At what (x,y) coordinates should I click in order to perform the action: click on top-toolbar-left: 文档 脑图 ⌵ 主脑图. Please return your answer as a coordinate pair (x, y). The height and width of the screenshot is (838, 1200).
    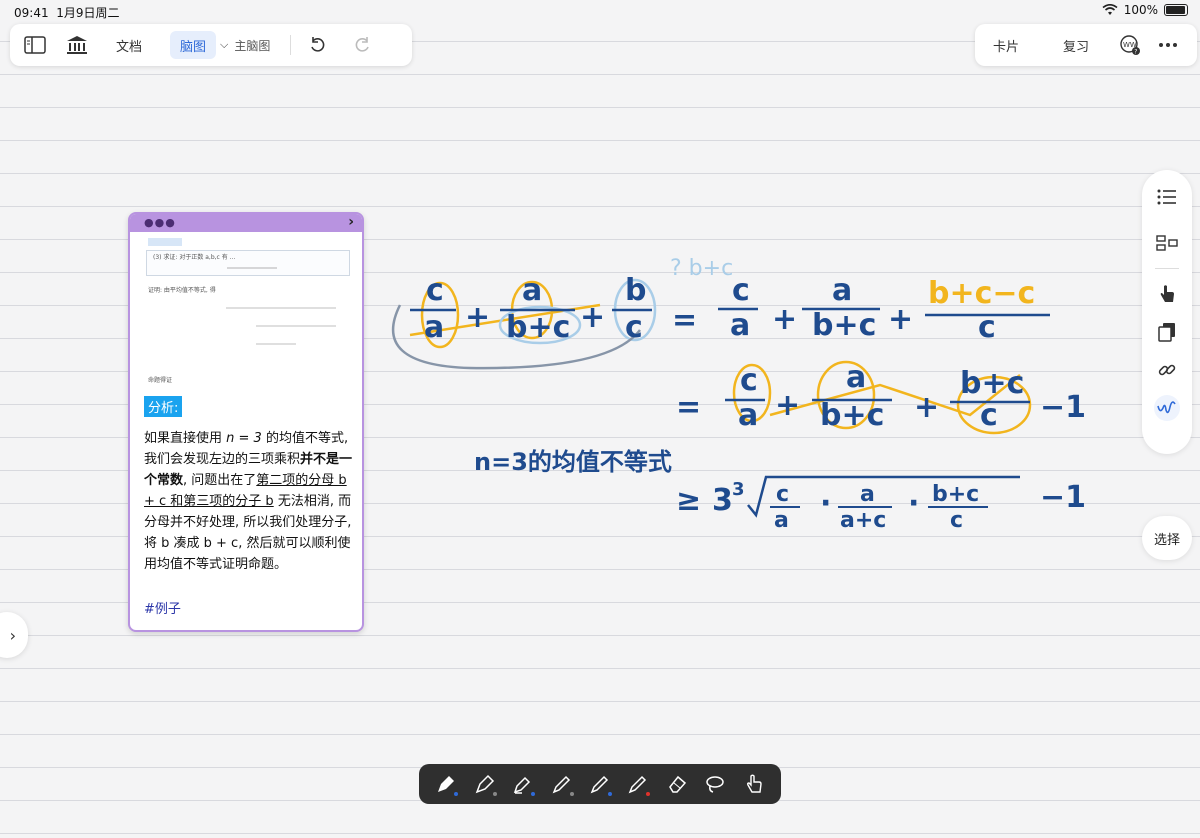
    Looking at the image, I should click on (211, 45).